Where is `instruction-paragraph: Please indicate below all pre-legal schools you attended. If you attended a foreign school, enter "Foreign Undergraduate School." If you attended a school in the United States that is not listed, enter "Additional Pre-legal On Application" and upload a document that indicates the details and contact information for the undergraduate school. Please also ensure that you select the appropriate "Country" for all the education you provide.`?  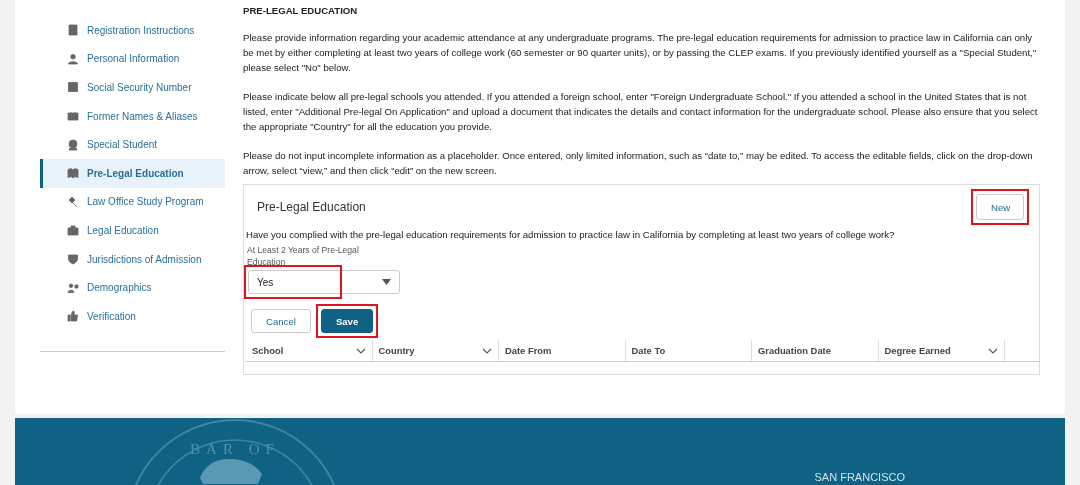
instruction-paragraph: Please indicate below all pre-legal schools you attended. If you attended a foreign school, enter "Foreign Undergraduate School." If you attended a school in the United States that is not listed, enter "Additional Pre-legal On Application" and upload a document that indicates the details and contact information for the undergraduate school. Please also ensure that you select the appropriate "Country" for all the education you provide. is located at coordinates (641, 112).